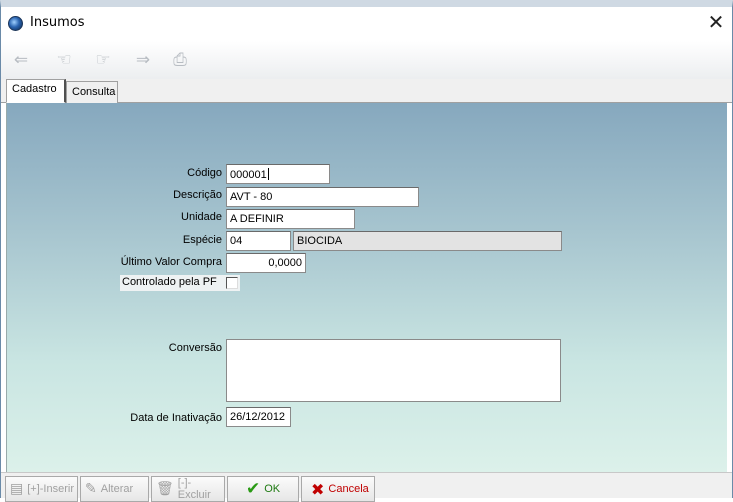  What do you see at coordinates (21, 60) in the screenshot?
I see `first-record-icon: ⇐` at bounding box center [21, 60].